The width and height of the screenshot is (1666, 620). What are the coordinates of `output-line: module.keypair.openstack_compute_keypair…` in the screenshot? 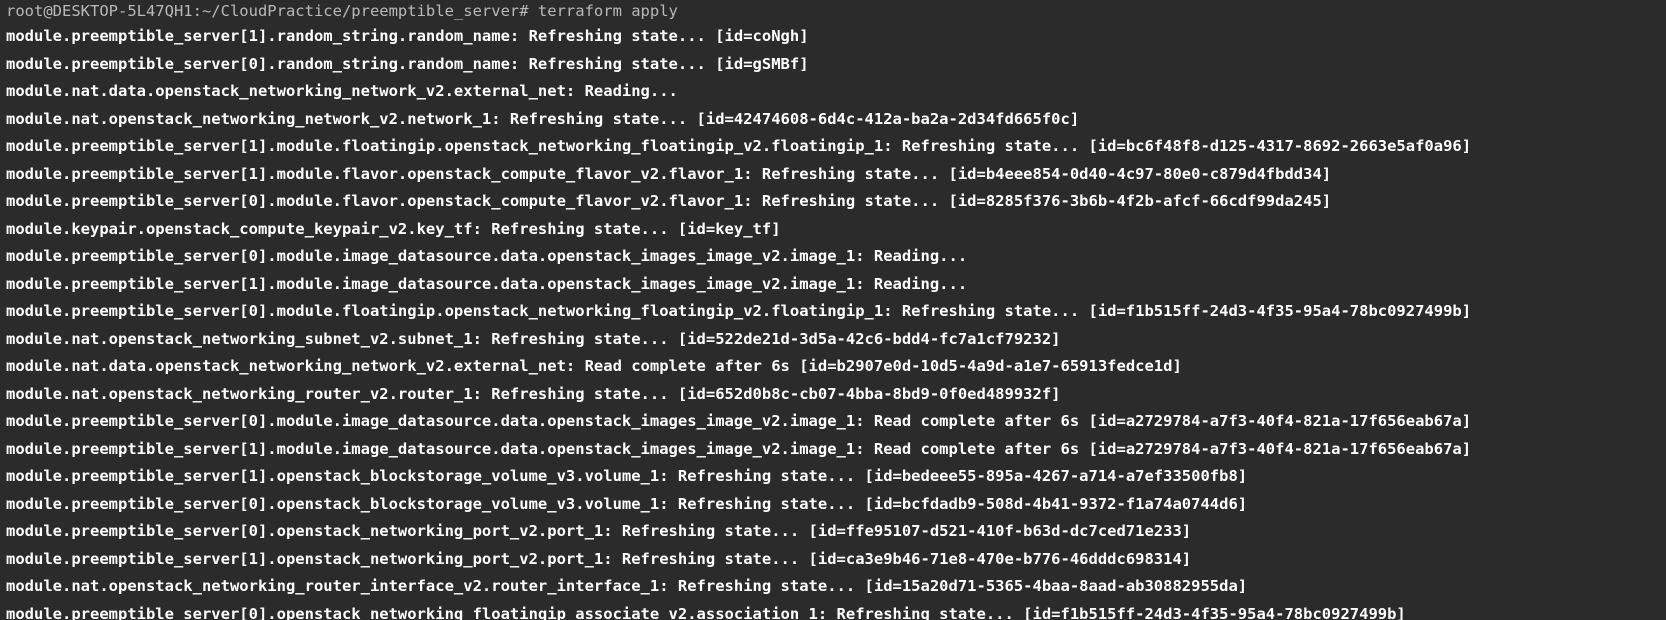 It's located at (393, 228).